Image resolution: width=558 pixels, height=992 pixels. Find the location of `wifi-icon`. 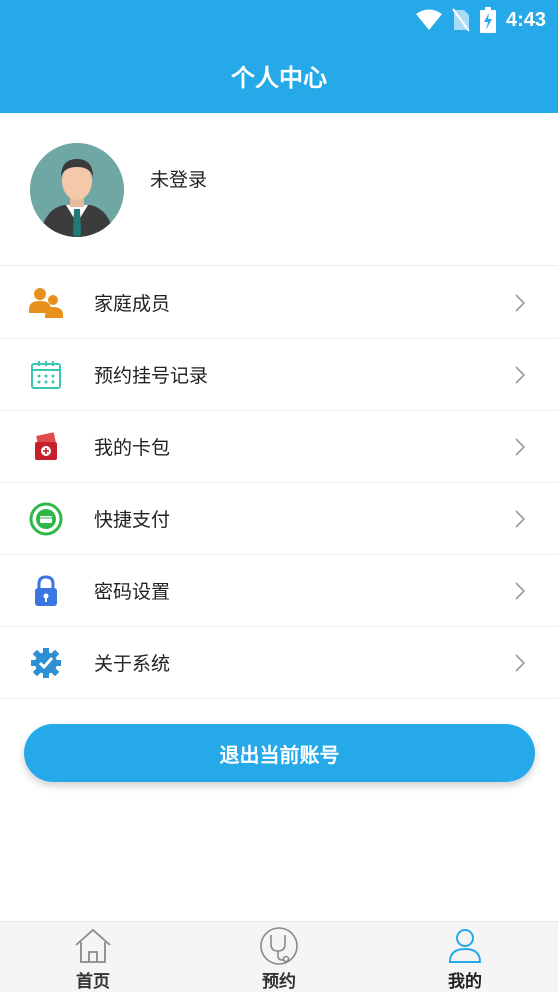

wifi-icon is located at coordinates (428, 19).